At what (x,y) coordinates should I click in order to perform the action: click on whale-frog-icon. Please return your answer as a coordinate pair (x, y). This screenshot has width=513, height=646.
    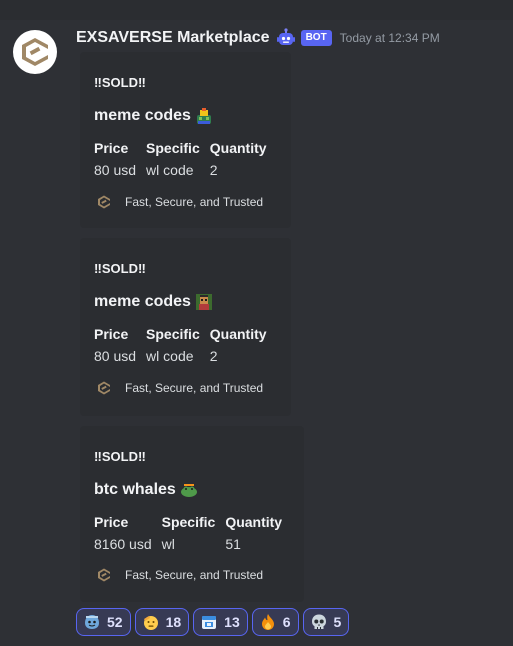
    Looking at the image, I should click on (189, 490).